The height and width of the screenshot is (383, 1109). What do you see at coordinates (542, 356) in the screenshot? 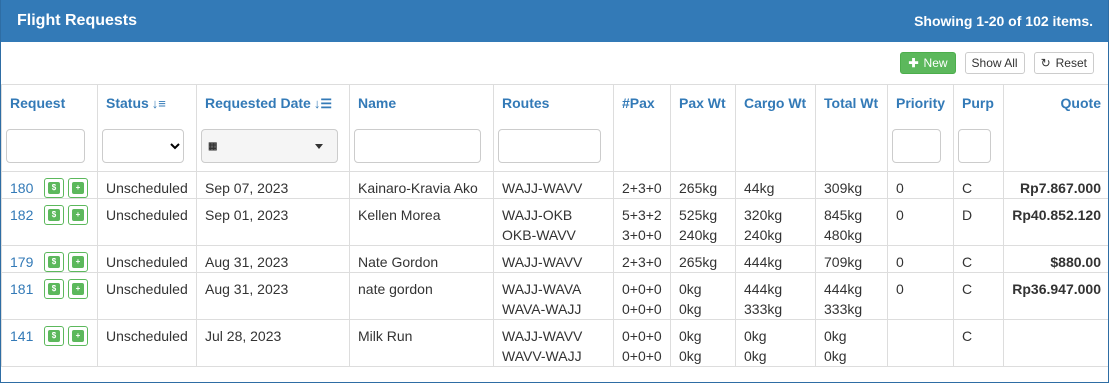
I see `route-line: WAVV-WAJJ` at bounding box center [542, 356].